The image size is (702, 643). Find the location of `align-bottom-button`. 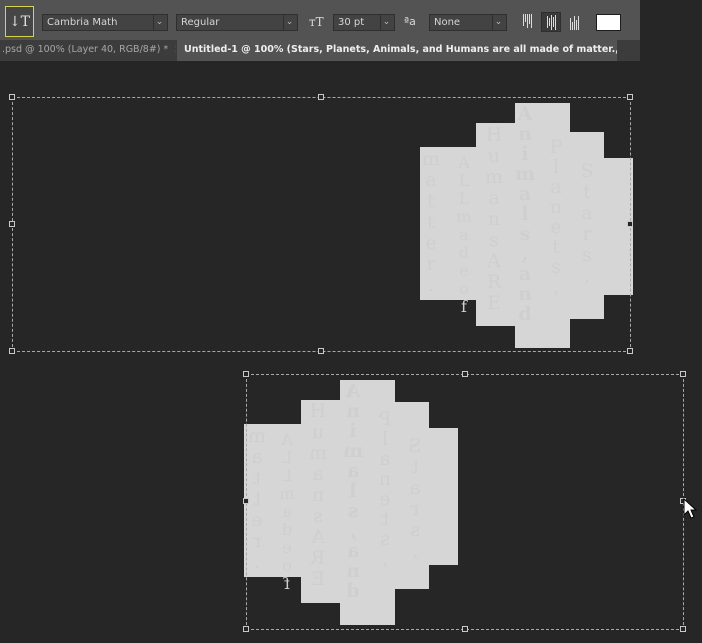

align-bottom-button is located at coordinates (574, 22).